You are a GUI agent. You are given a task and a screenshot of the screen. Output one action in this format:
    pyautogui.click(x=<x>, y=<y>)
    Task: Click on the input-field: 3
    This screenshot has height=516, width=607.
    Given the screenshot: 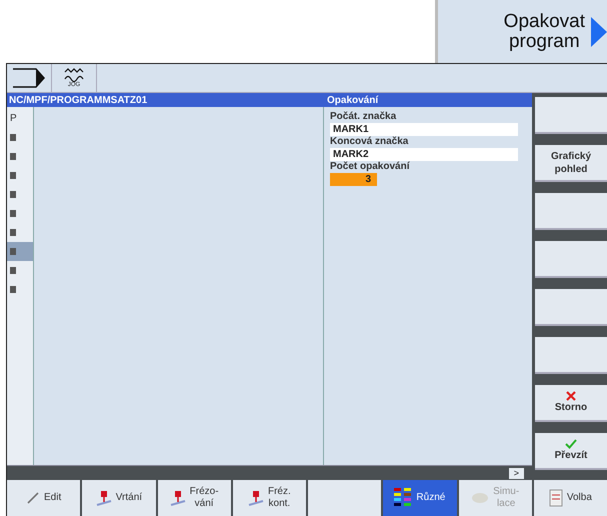 What is the action you would take?
    pyautogui.click(x=353, y=179)
    